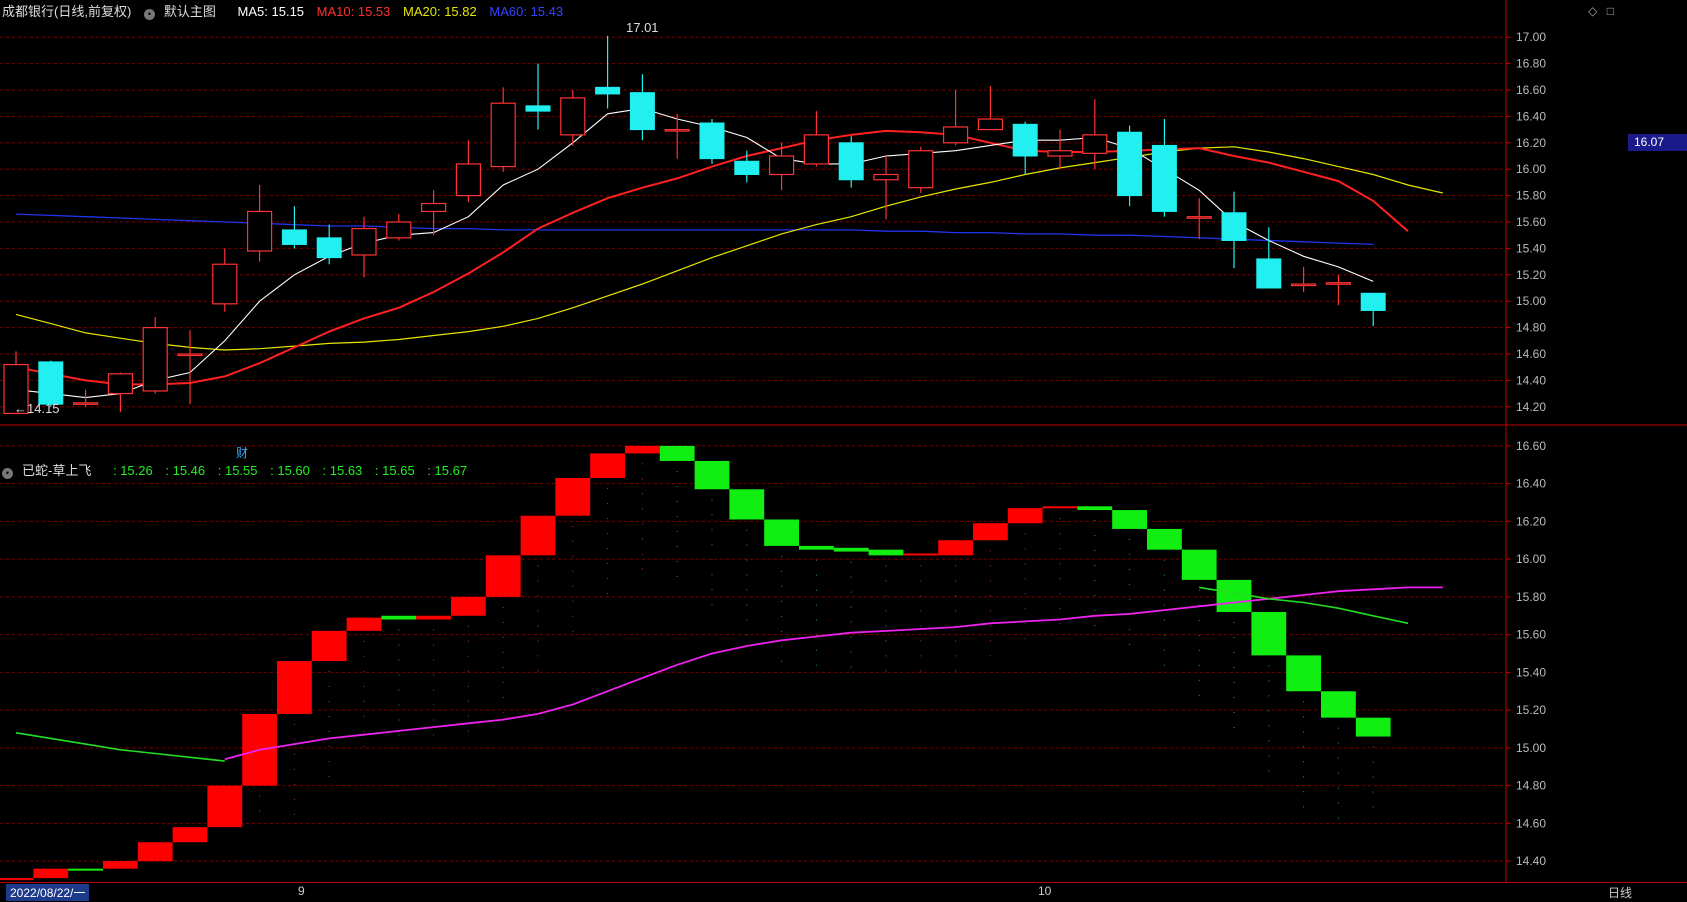 This screenshot has width=1687, height=902. I want to click on stock-title: 成都银行(日线,前复权), so click(67, 11).